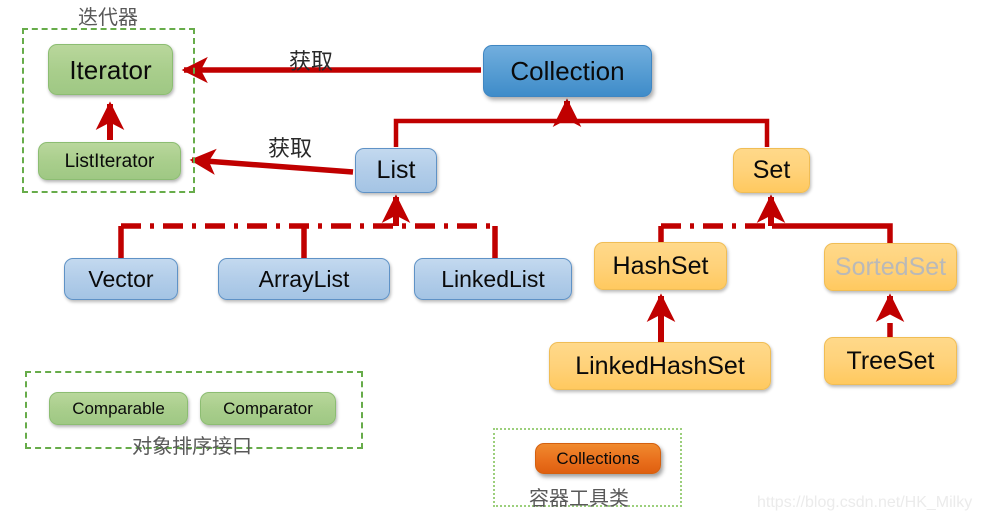 This screenshot has height=523, width=981. What do you see at coordinates (579, 498) in the screenshot?
I see `group-label-utility-group: 容器工具类` at bounding box center [579, 498].